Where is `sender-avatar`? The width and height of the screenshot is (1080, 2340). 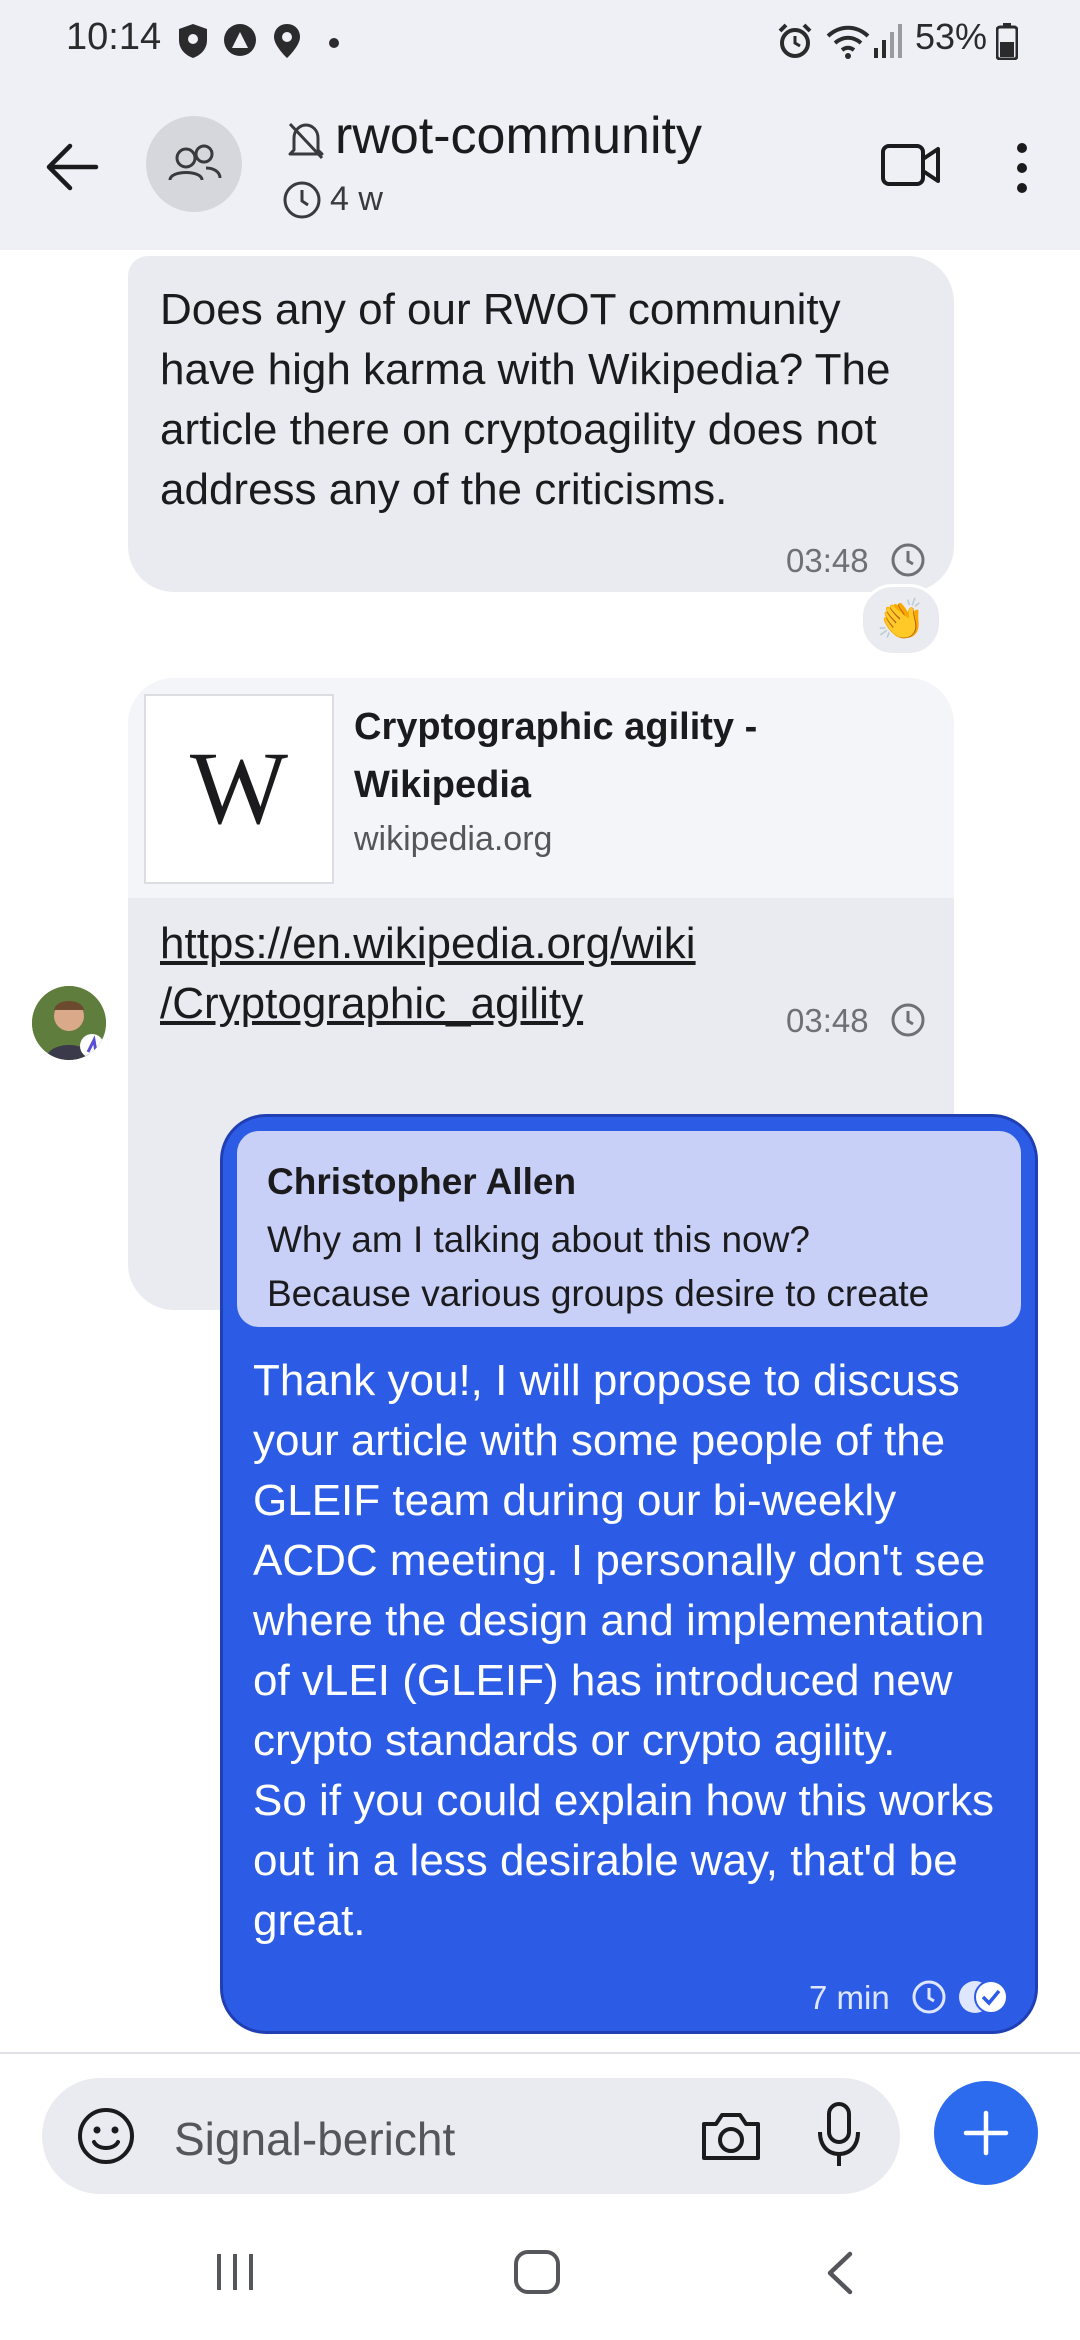 sender-avatar is located at coordinates (69, 1023).